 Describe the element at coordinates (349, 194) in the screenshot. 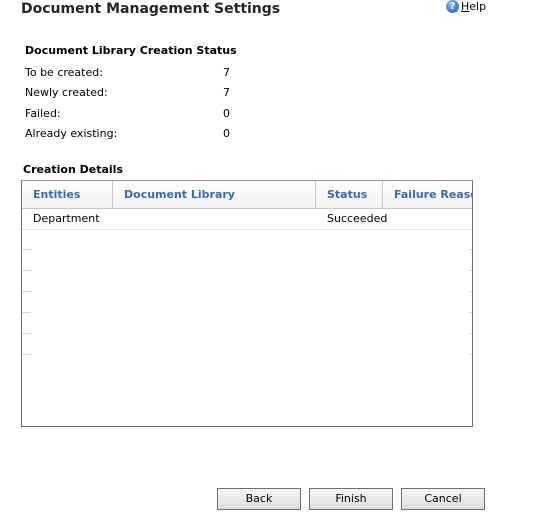

I see `column-header-status: Status` at that location.